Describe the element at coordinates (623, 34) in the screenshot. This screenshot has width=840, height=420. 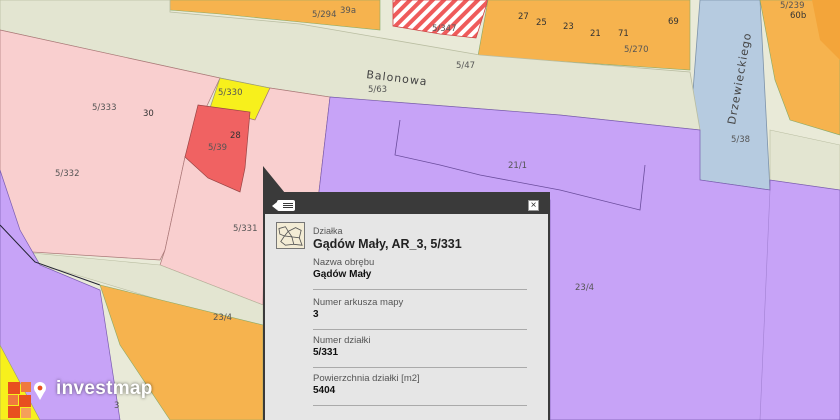
I see `parcel-label: 71` at that location.